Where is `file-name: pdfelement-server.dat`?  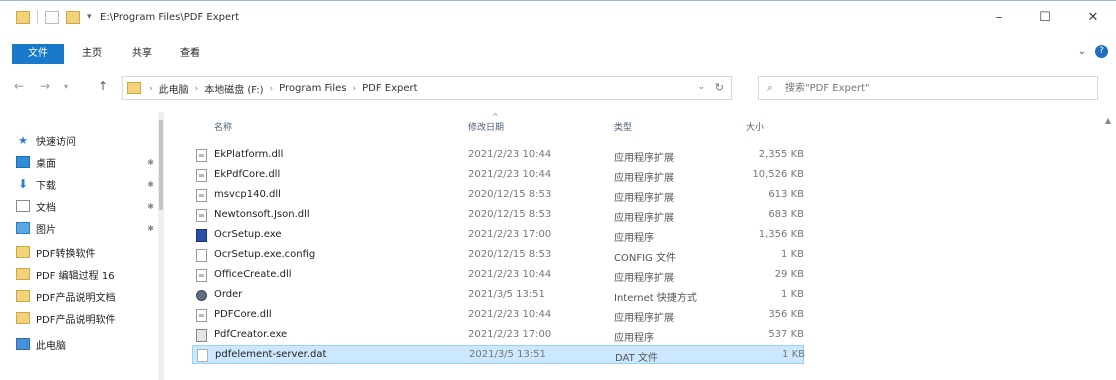 file-name: pdfelement-server.dat is located at coordinates (271, 354).